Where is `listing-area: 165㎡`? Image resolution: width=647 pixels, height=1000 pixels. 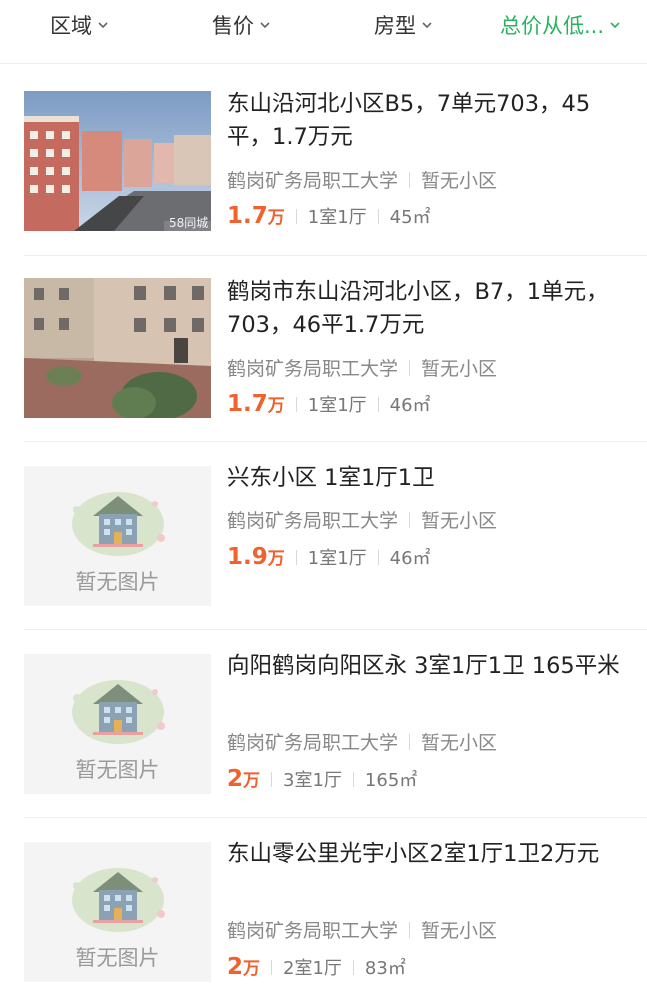 listing-area: 165㎡ is located at coordinates (391, 780).